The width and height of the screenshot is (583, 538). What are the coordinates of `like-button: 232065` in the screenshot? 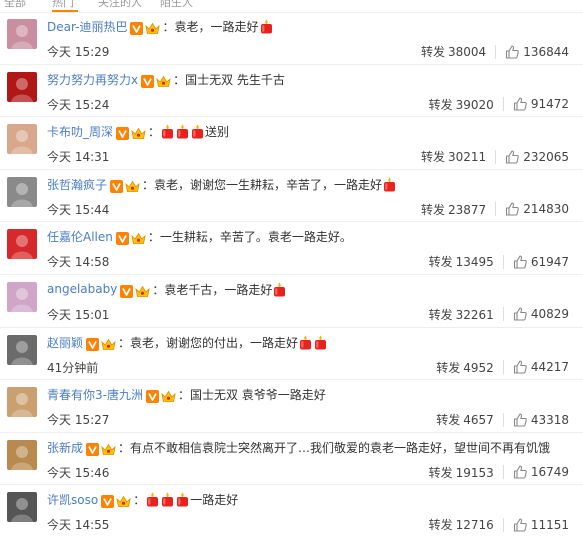 It's located at (537, 157).